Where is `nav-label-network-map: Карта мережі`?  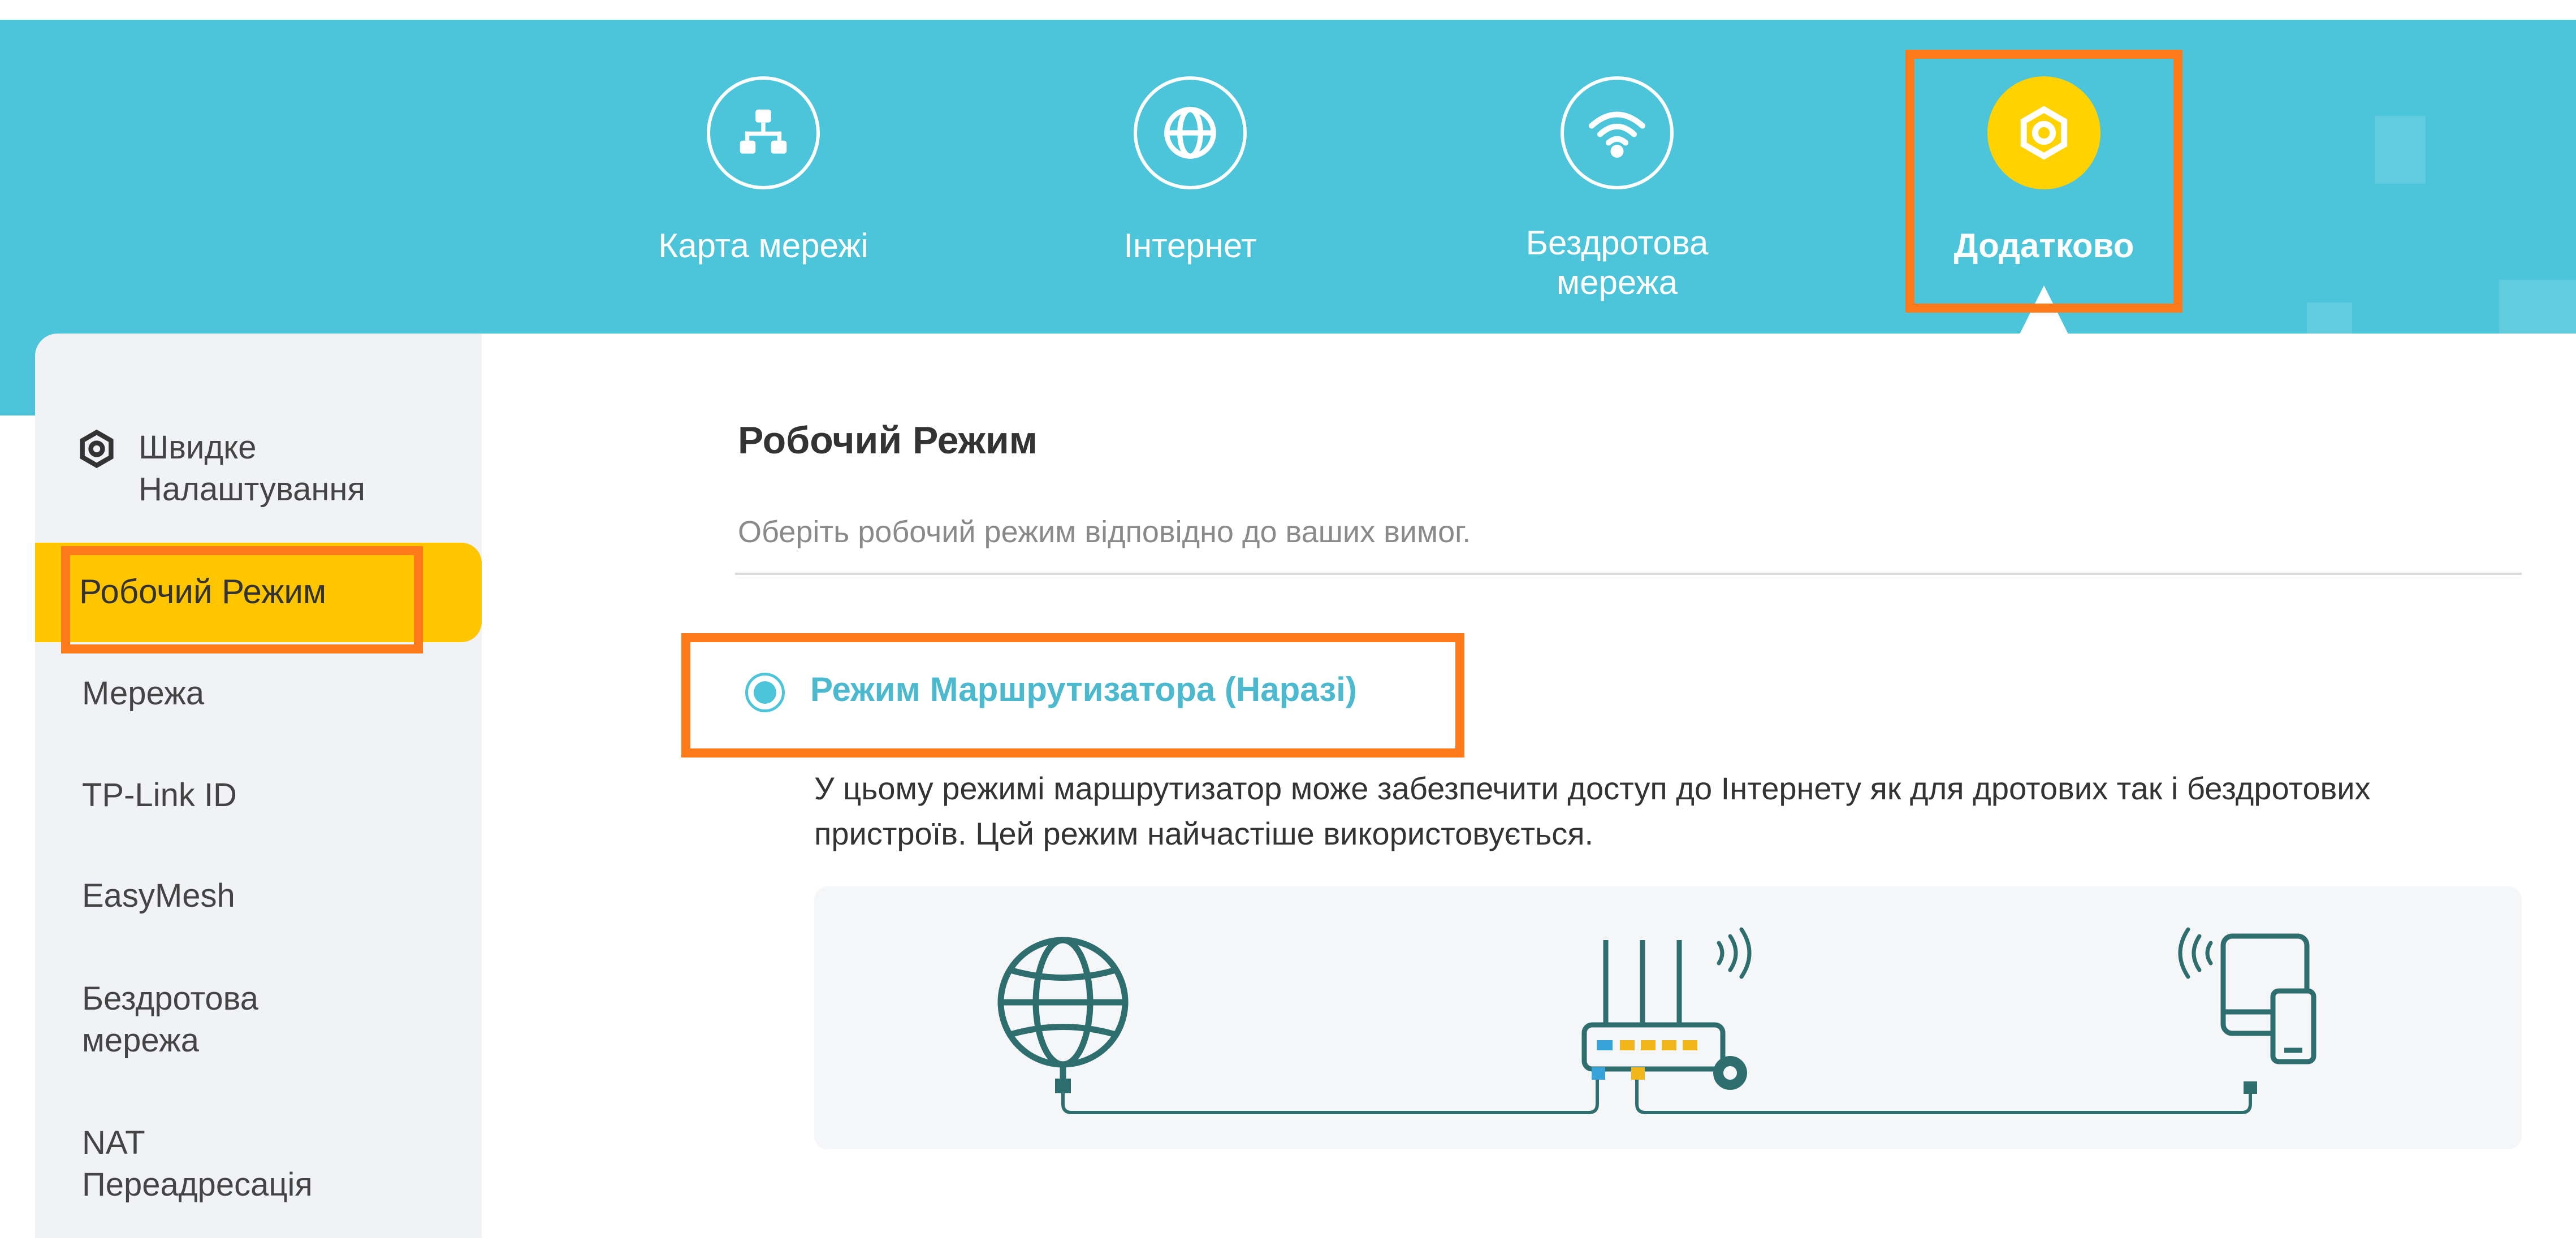 nav-label-network-map: Карта мережі is located at coordinates (763, 246).